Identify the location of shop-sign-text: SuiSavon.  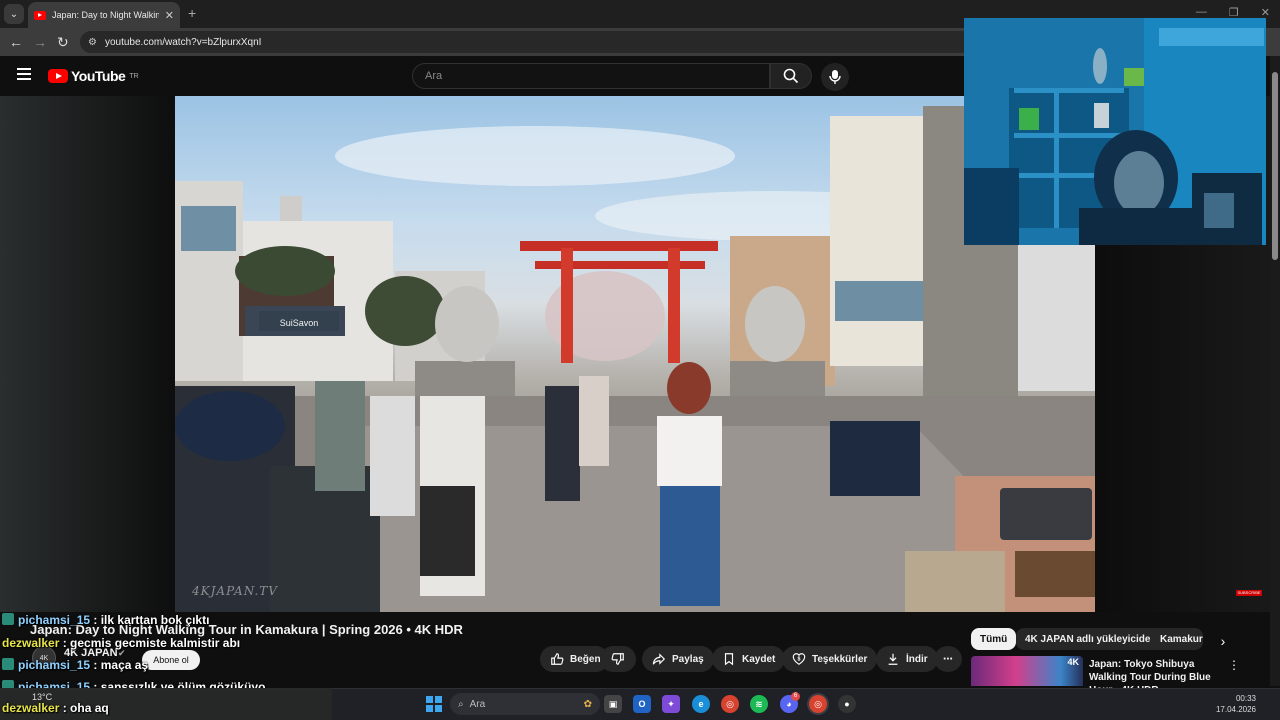
(299, 323).